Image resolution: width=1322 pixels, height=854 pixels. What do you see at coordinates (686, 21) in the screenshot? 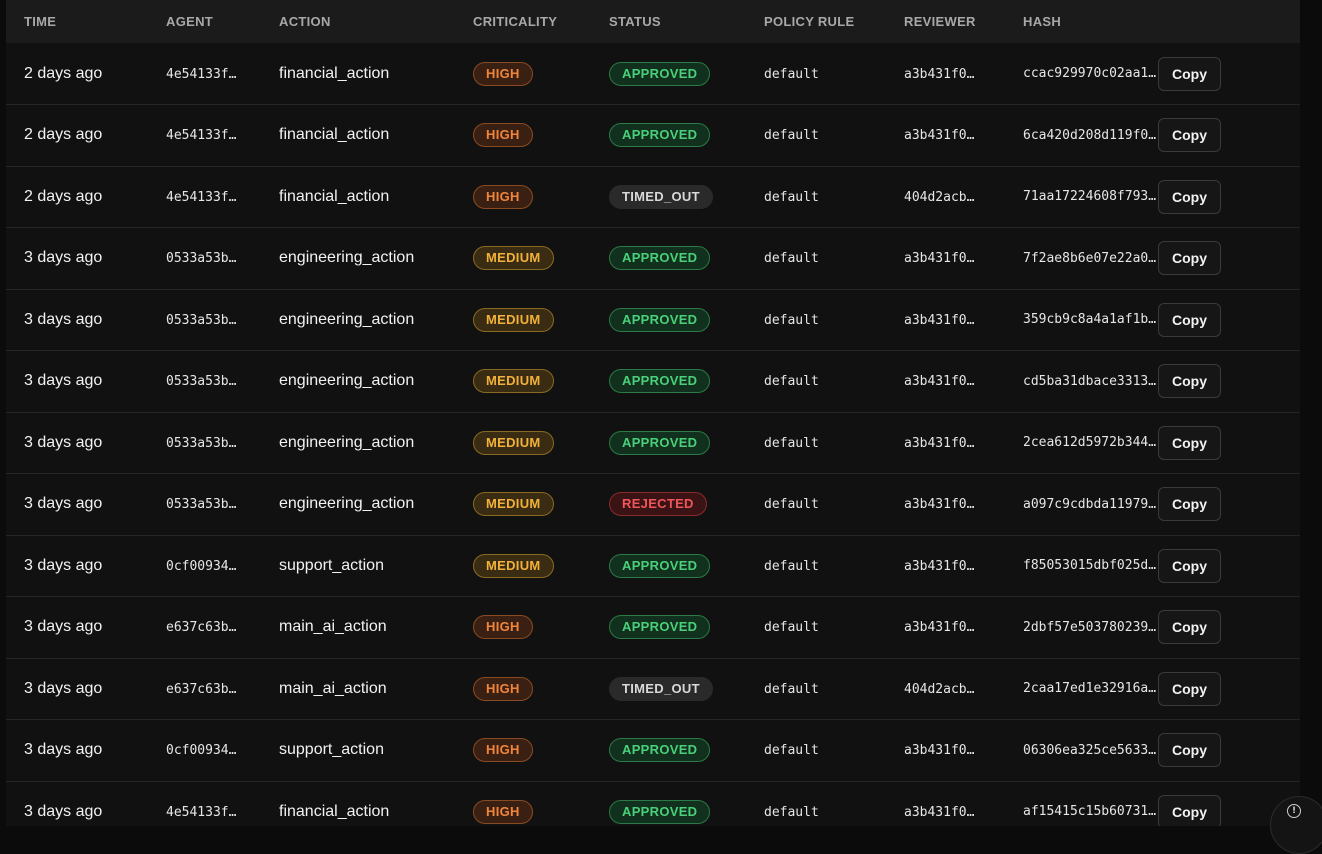
I see `header-status: STATUS` at bounding box center [686, 21].